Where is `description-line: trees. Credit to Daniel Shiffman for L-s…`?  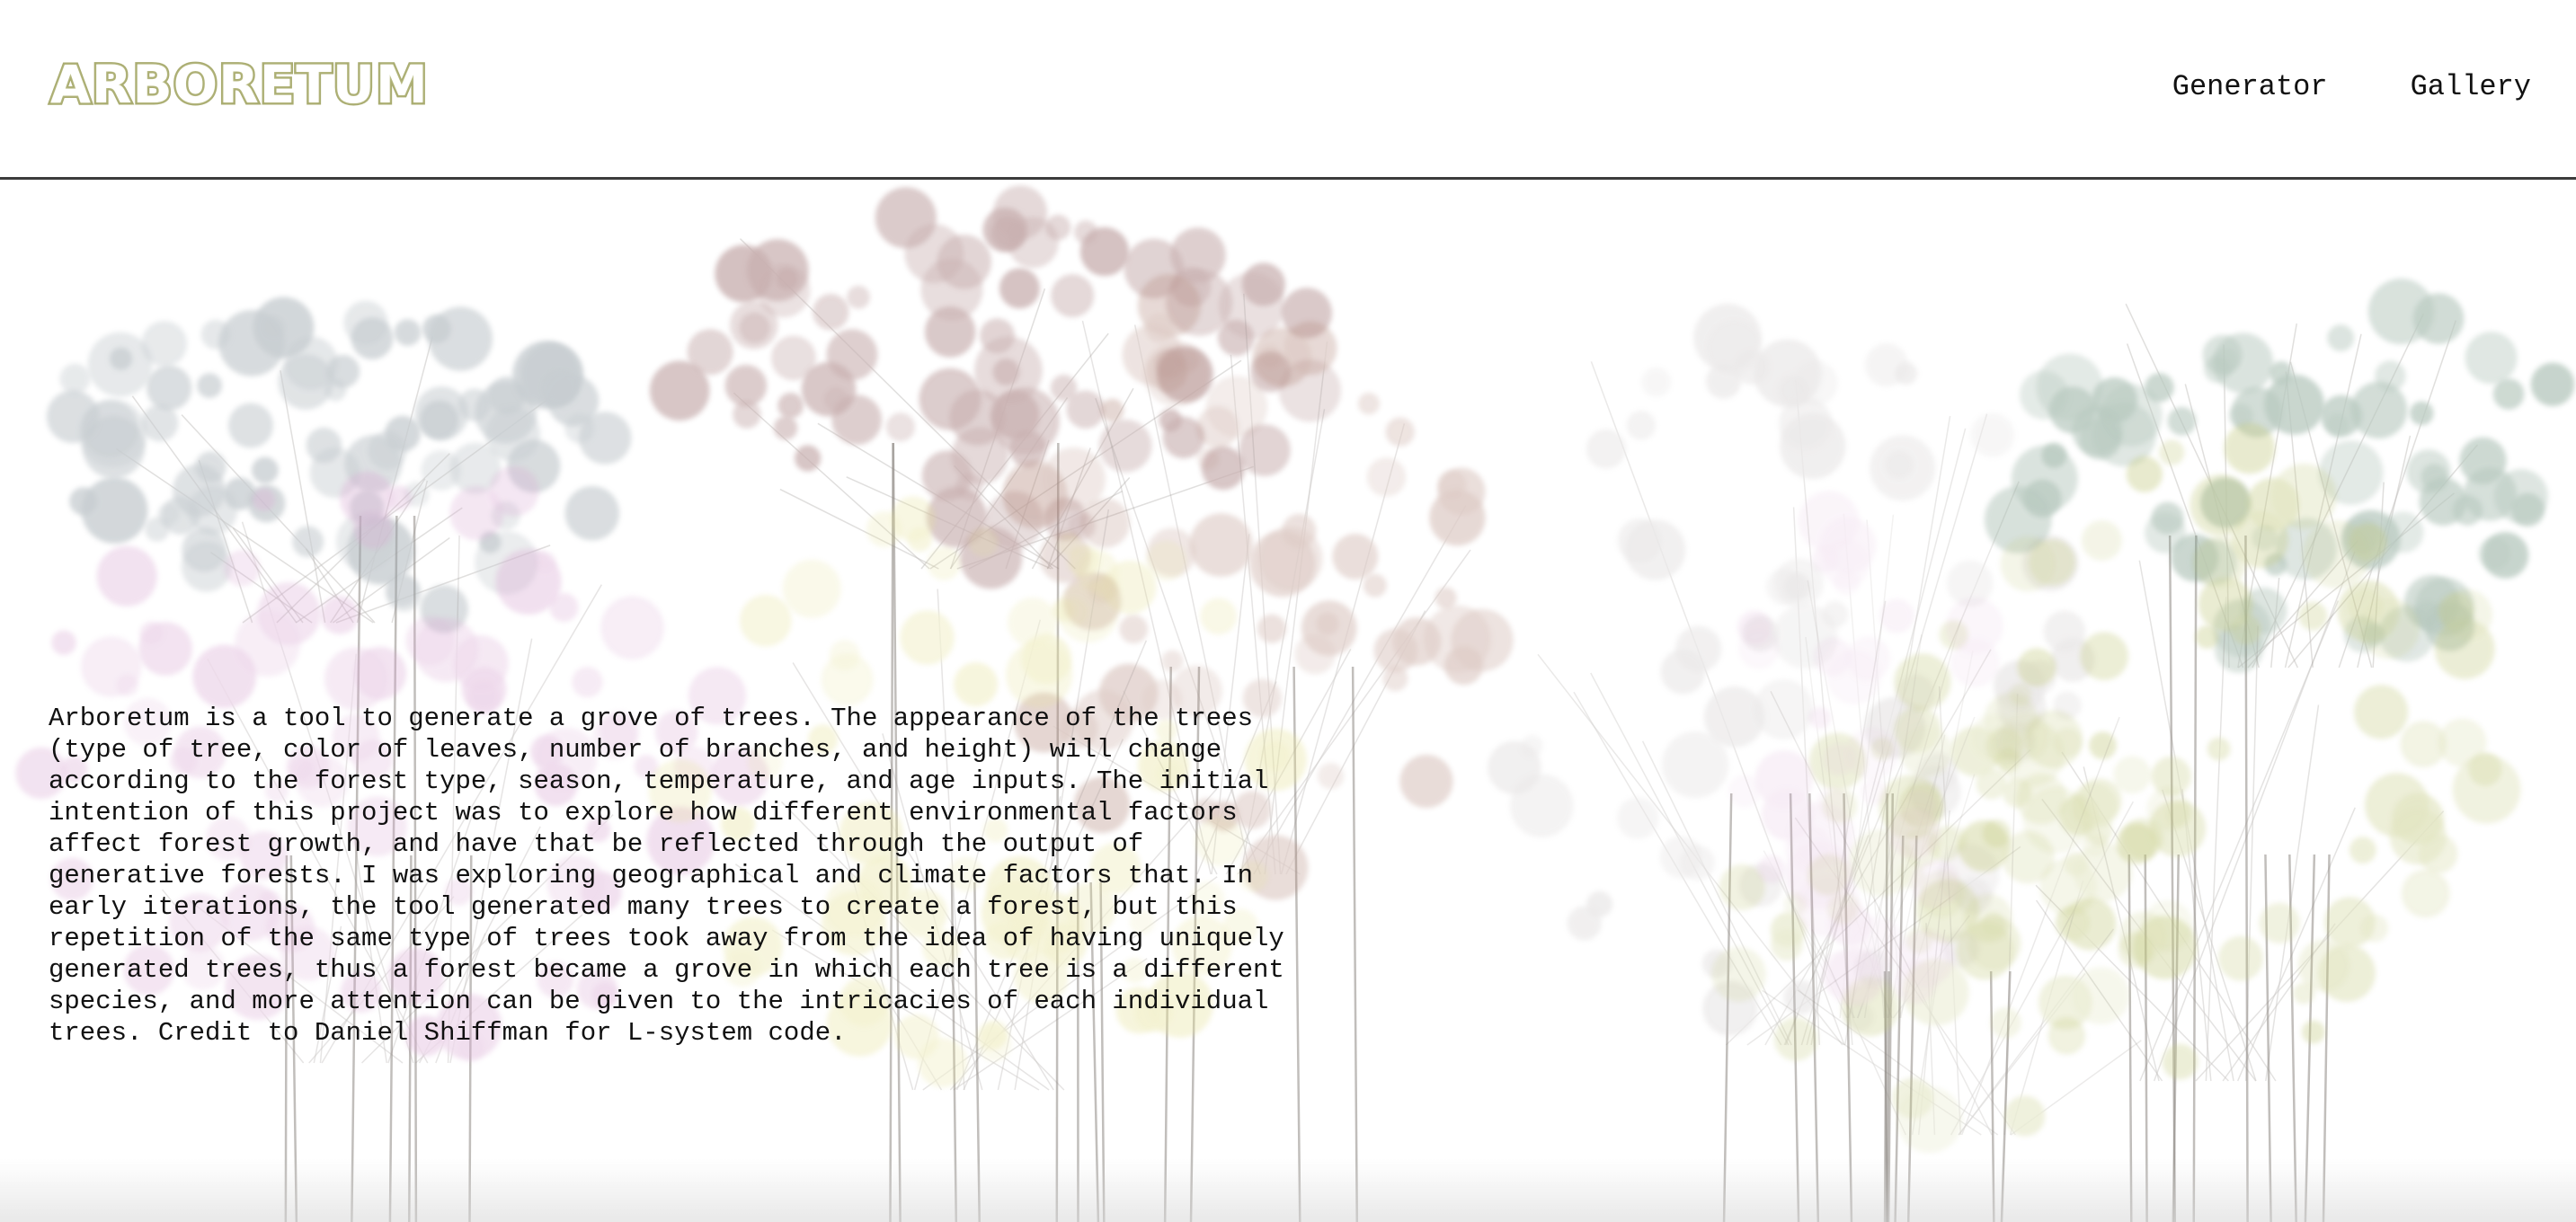
description-line: trees. Credit to Daniel Shiffman for L-s… is located at coordinates (448, 1033).